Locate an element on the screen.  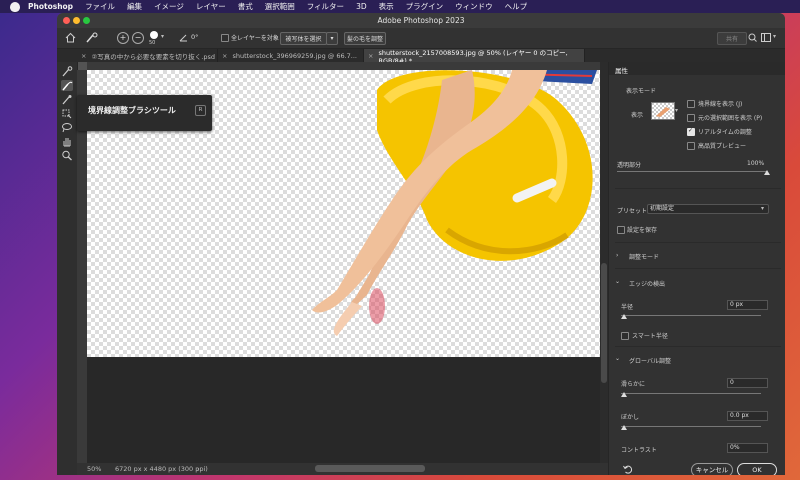
feather-input: 0.0 px is located at coordinates (747, 416).